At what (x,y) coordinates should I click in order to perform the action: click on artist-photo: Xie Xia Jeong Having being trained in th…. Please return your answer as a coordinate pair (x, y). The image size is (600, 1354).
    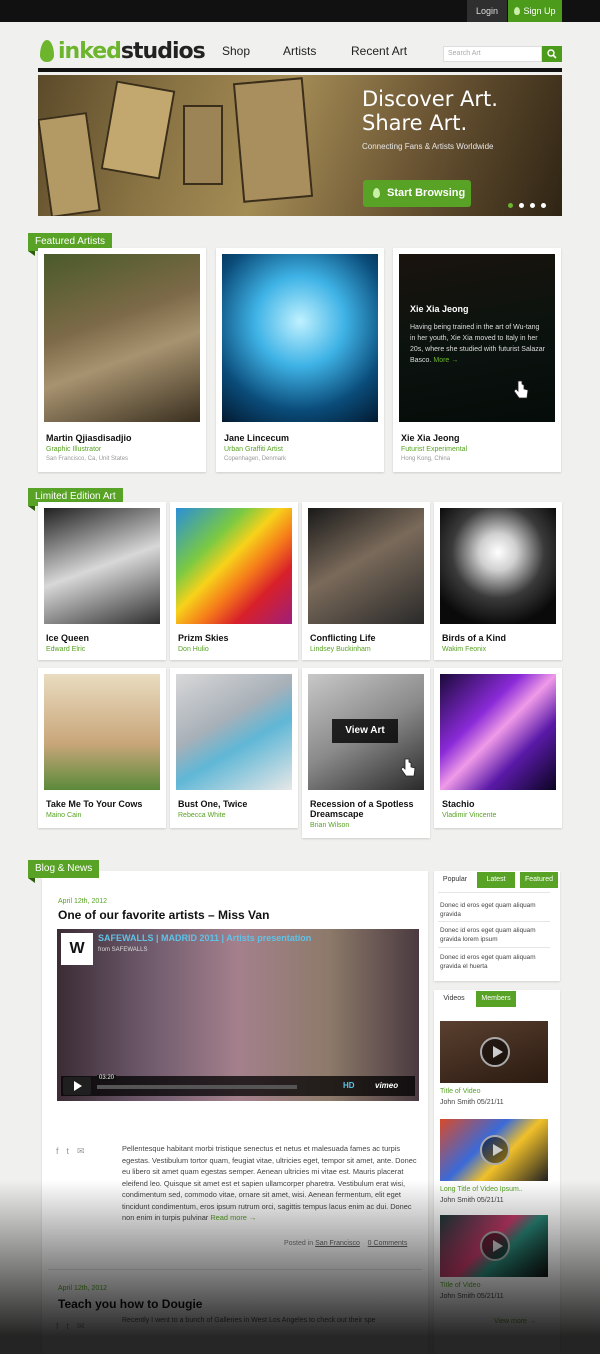
    Looking at the image, I should click on (477, 338).